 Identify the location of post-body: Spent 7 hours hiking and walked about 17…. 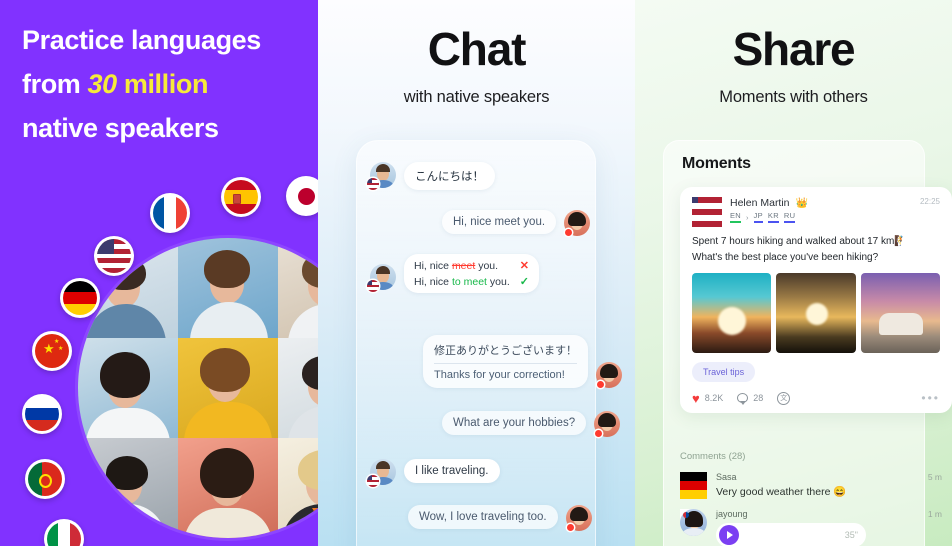
(816, 249).